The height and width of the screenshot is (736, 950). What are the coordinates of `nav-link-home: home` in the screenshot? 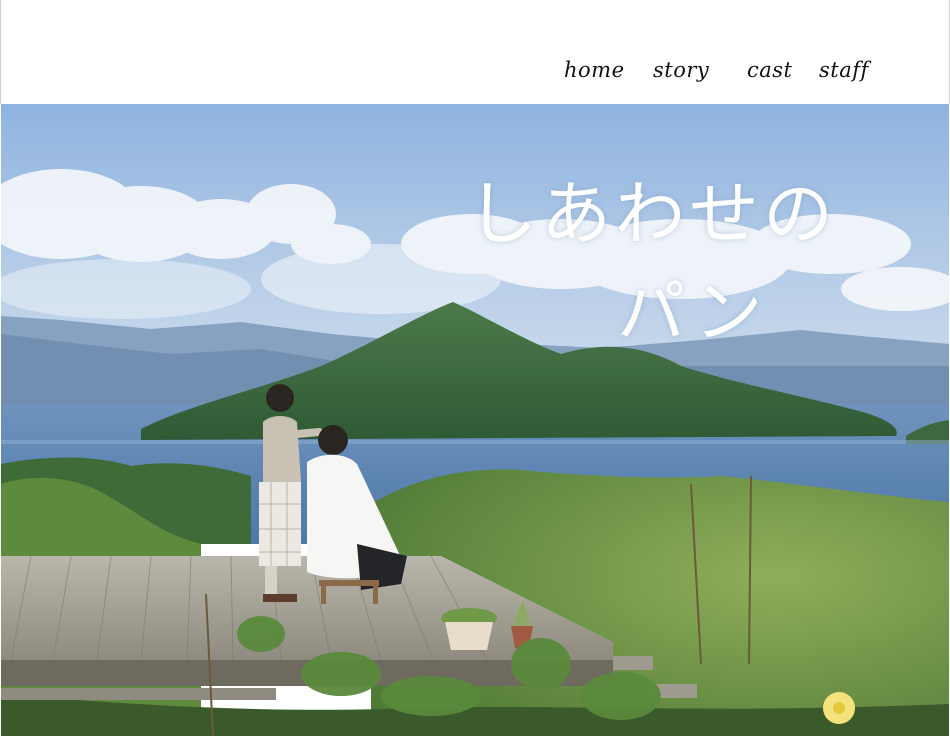 It's located at (594, 70).